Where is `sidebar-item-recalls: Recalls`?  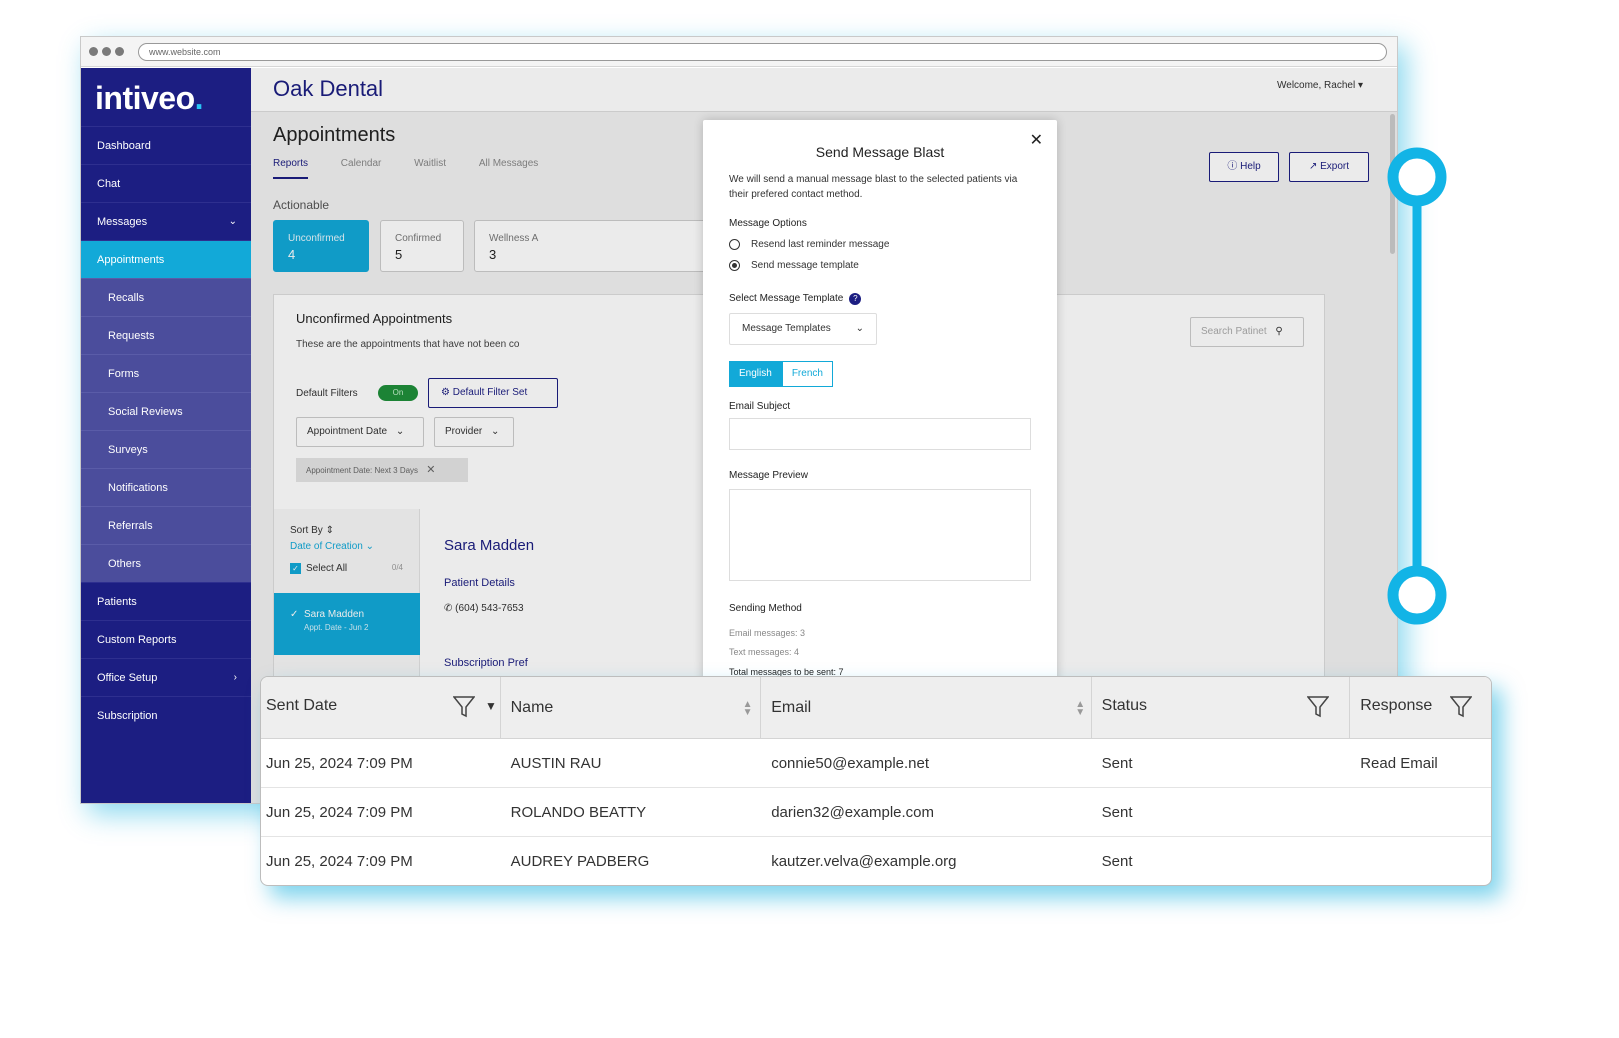 sidebar-item-recalls: Recalls is located at coordinates (166, 297).